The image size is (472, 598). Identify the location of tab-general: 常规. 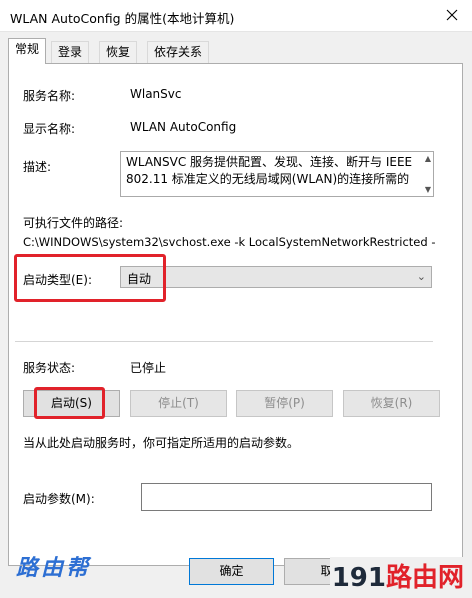
(27, 51).